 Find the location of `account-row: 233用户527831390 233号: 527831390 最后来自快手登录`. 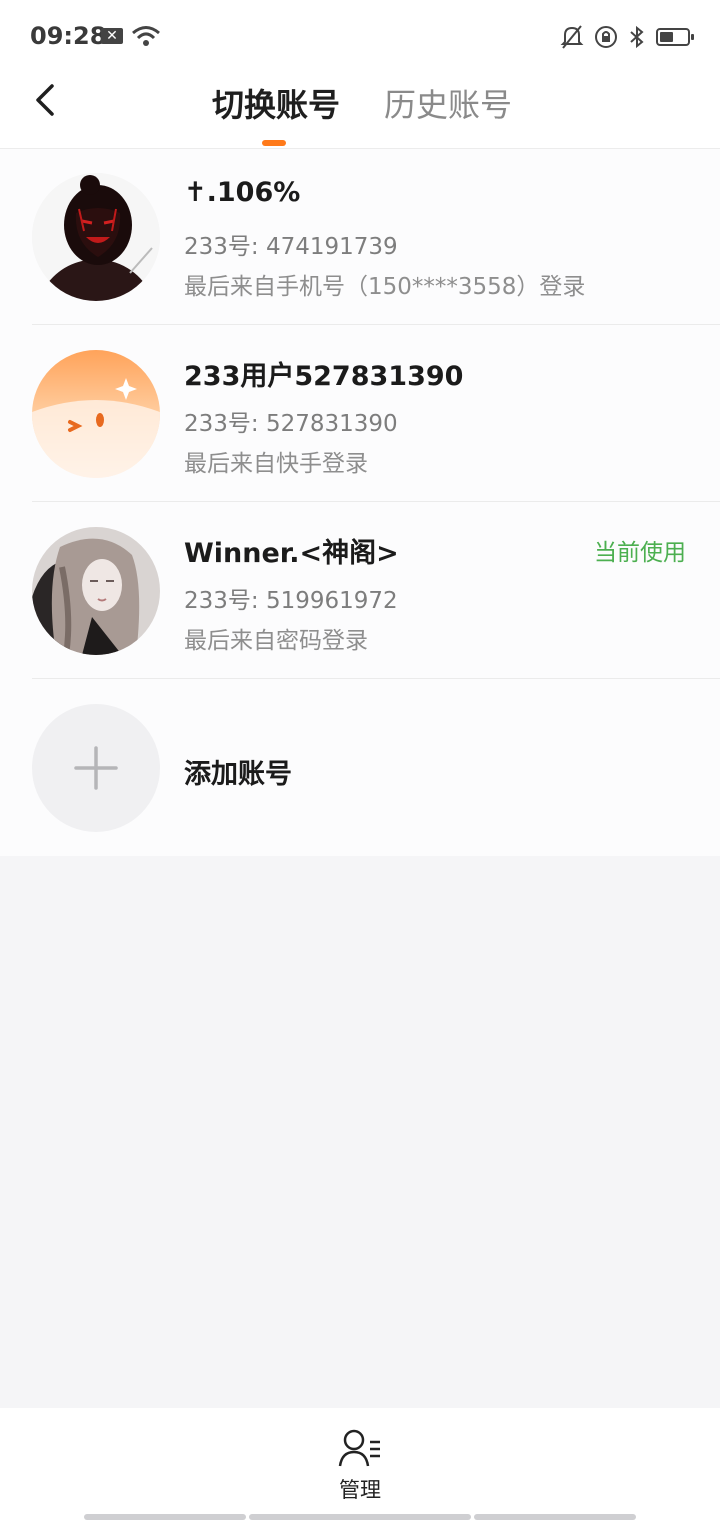

account-row: 233用户527831390 233号: 527831390 最后来自快手登录 is located at coordinates (360, 414).